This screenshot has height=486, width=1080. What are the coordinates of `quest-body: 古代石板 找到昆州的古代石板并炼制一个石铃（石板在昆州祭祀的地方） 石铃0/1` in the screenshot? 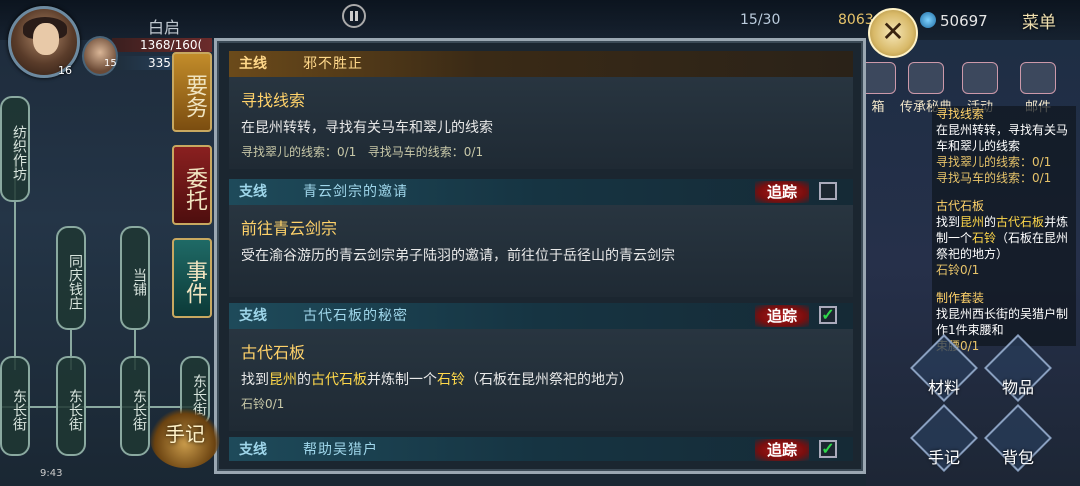 It's located at (541, 380).